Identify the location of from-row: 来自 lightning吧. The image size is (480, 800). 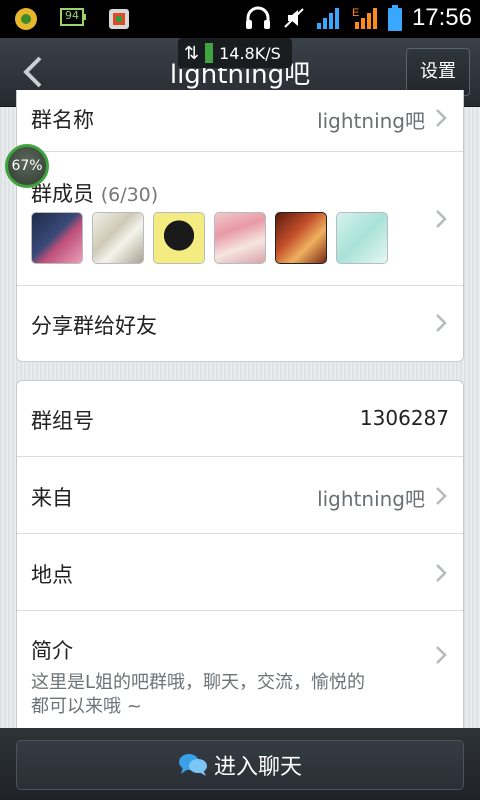
(240, 495).